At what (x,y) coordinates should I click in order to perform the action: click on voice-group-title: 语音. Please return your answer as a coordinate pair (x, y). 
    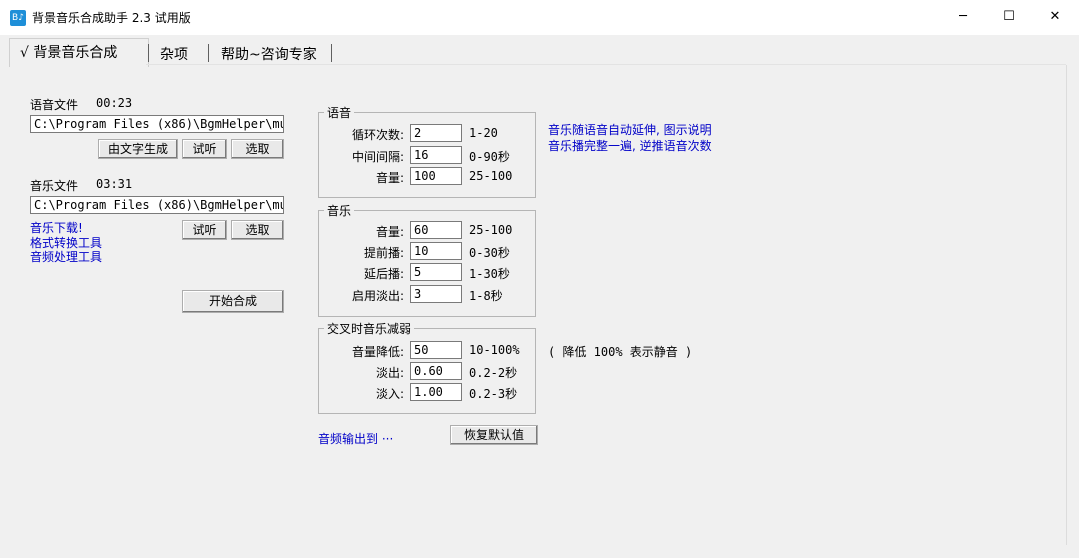
    Looking at the image, I should click on (339, 112).